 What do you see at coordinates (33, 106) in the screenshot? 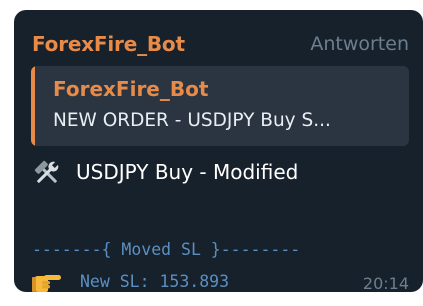
I see `quote-accent-bar` at bounding box center [33, 106].